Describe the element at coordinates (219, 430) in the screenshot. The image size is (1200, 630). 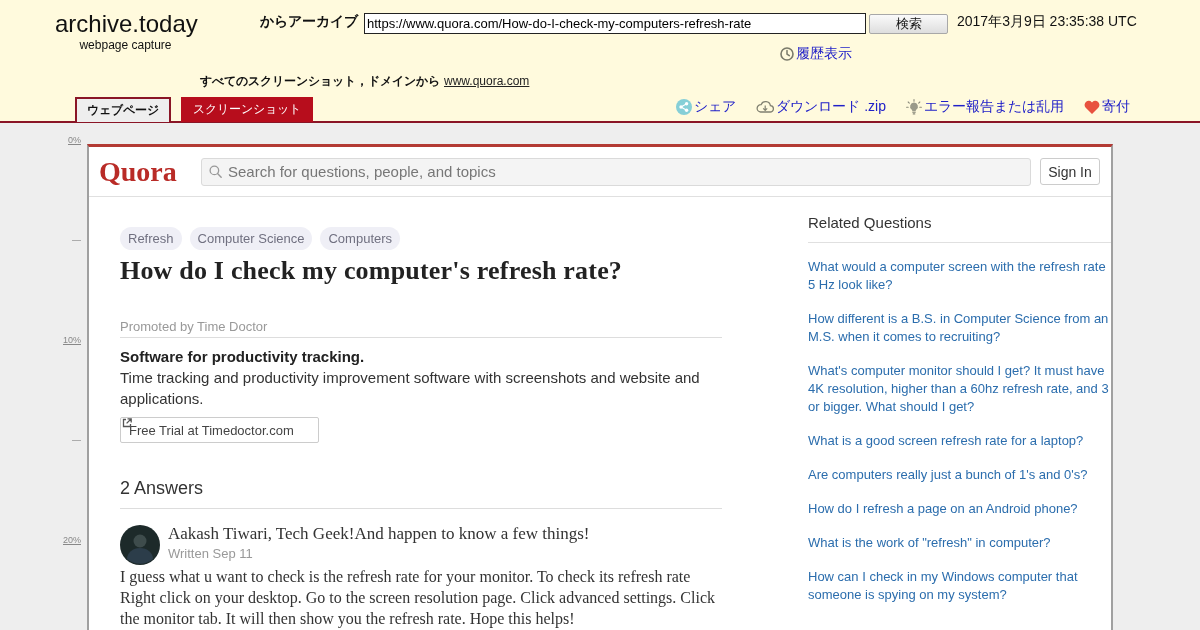
I see `ad-cta-button: Free Trial at Timedoctor.com` at that location.